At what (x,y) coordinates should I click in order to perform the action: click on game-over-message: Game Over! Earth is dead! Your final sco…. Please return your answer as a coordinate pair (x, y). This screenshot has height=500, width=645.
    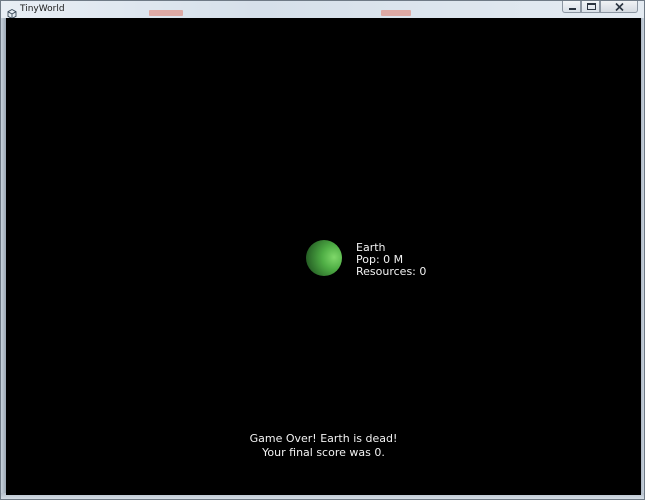
    Looking at the image, I should click on (323, 446).